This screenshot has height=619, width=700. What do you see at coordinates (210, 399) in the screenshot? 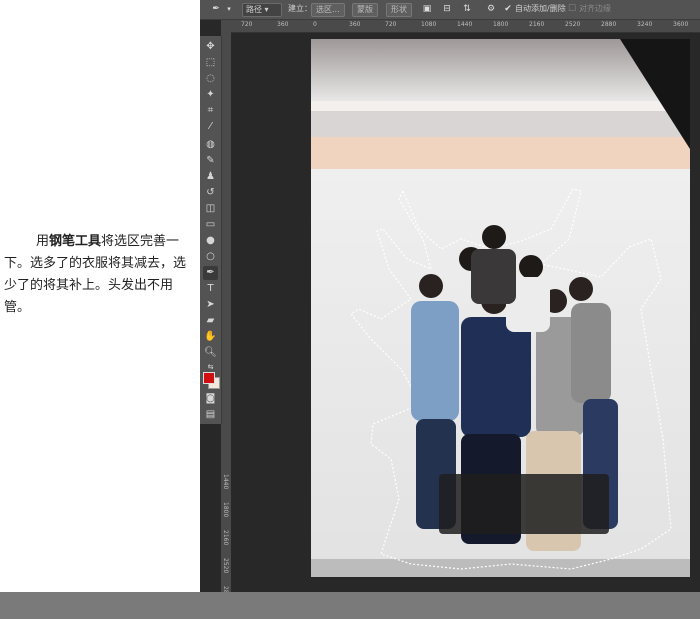
I see `quick-mask-icon: ◙` at bounding box center [210, 399].